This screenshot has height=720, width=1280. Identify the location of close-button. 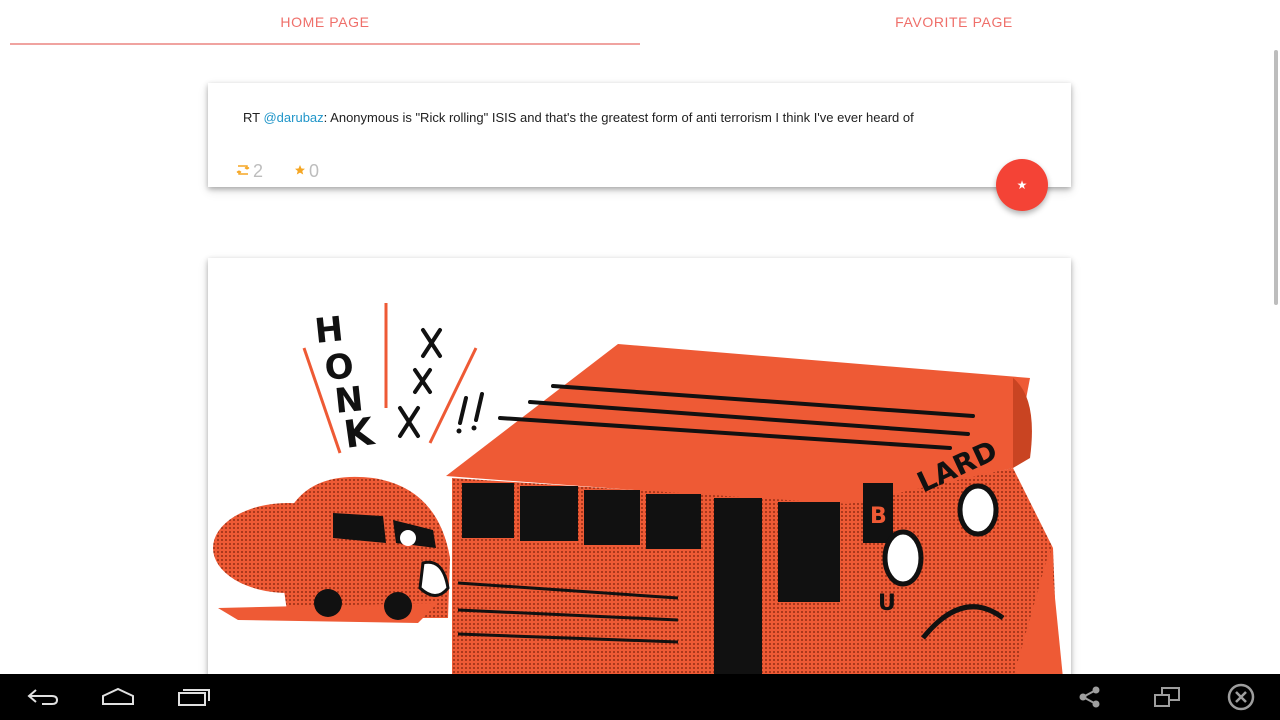
(1241, 697).